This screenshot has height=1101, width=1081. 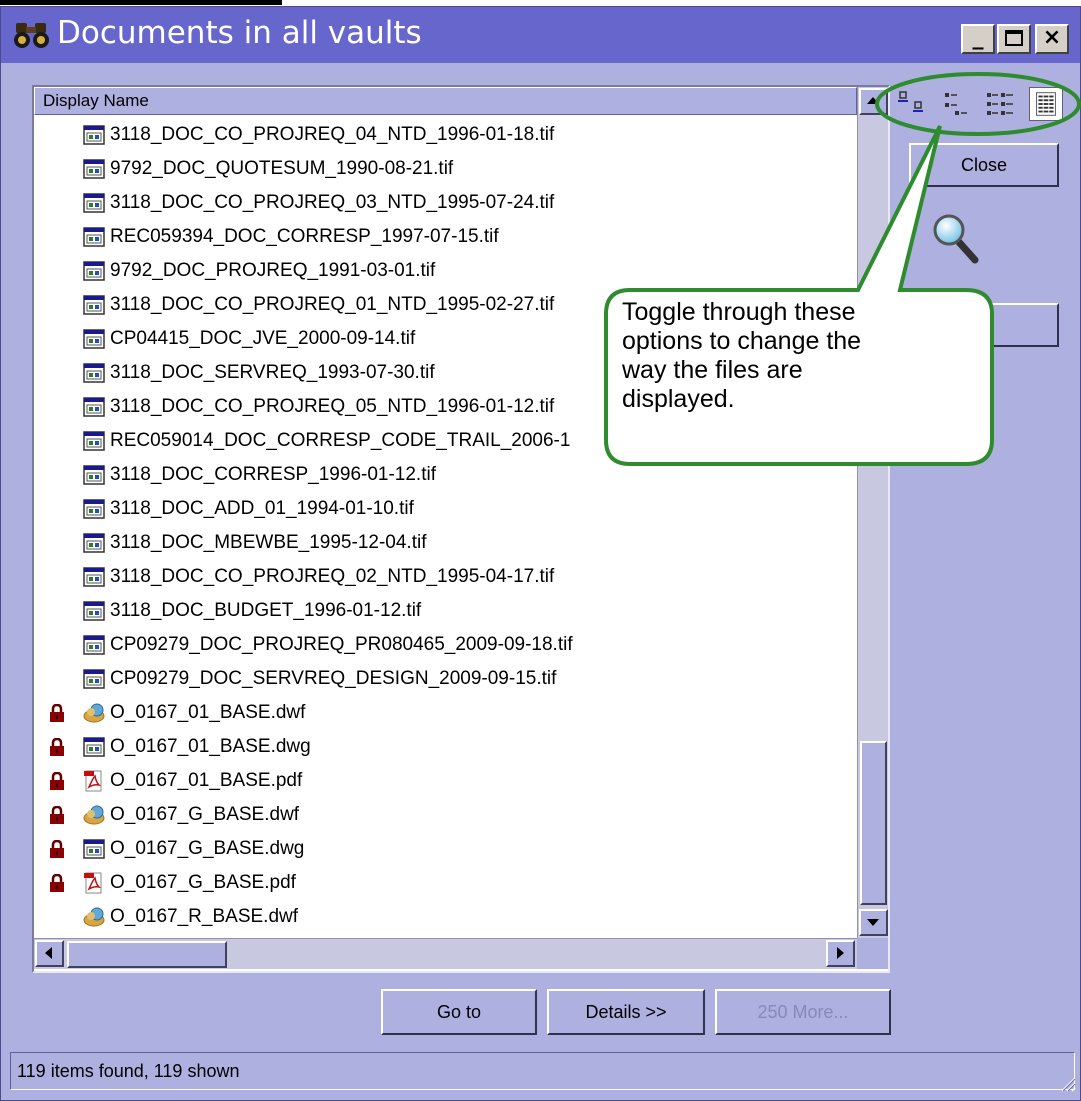 I want to click on callout-line: way the files are, so click(x=712, y=370).